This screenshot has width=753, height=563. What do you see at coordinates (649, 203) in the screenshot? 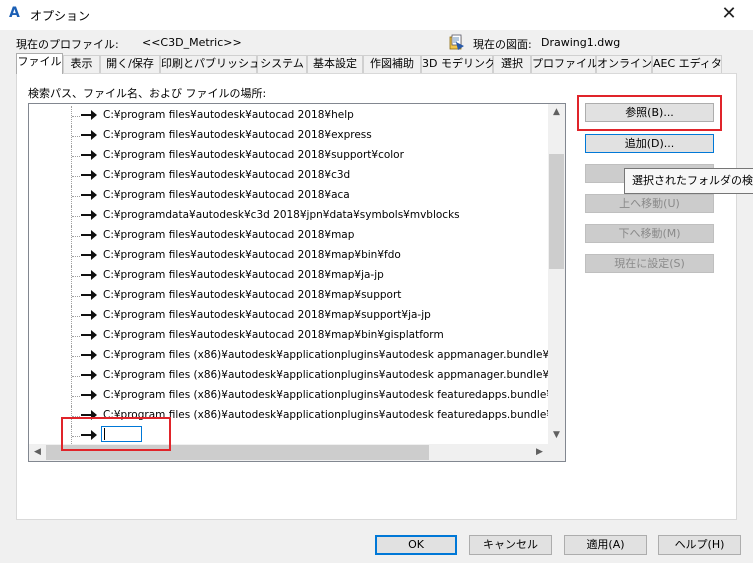
I see `move-up-button: 上へ移動(U)` at bounding box center [649, 203].